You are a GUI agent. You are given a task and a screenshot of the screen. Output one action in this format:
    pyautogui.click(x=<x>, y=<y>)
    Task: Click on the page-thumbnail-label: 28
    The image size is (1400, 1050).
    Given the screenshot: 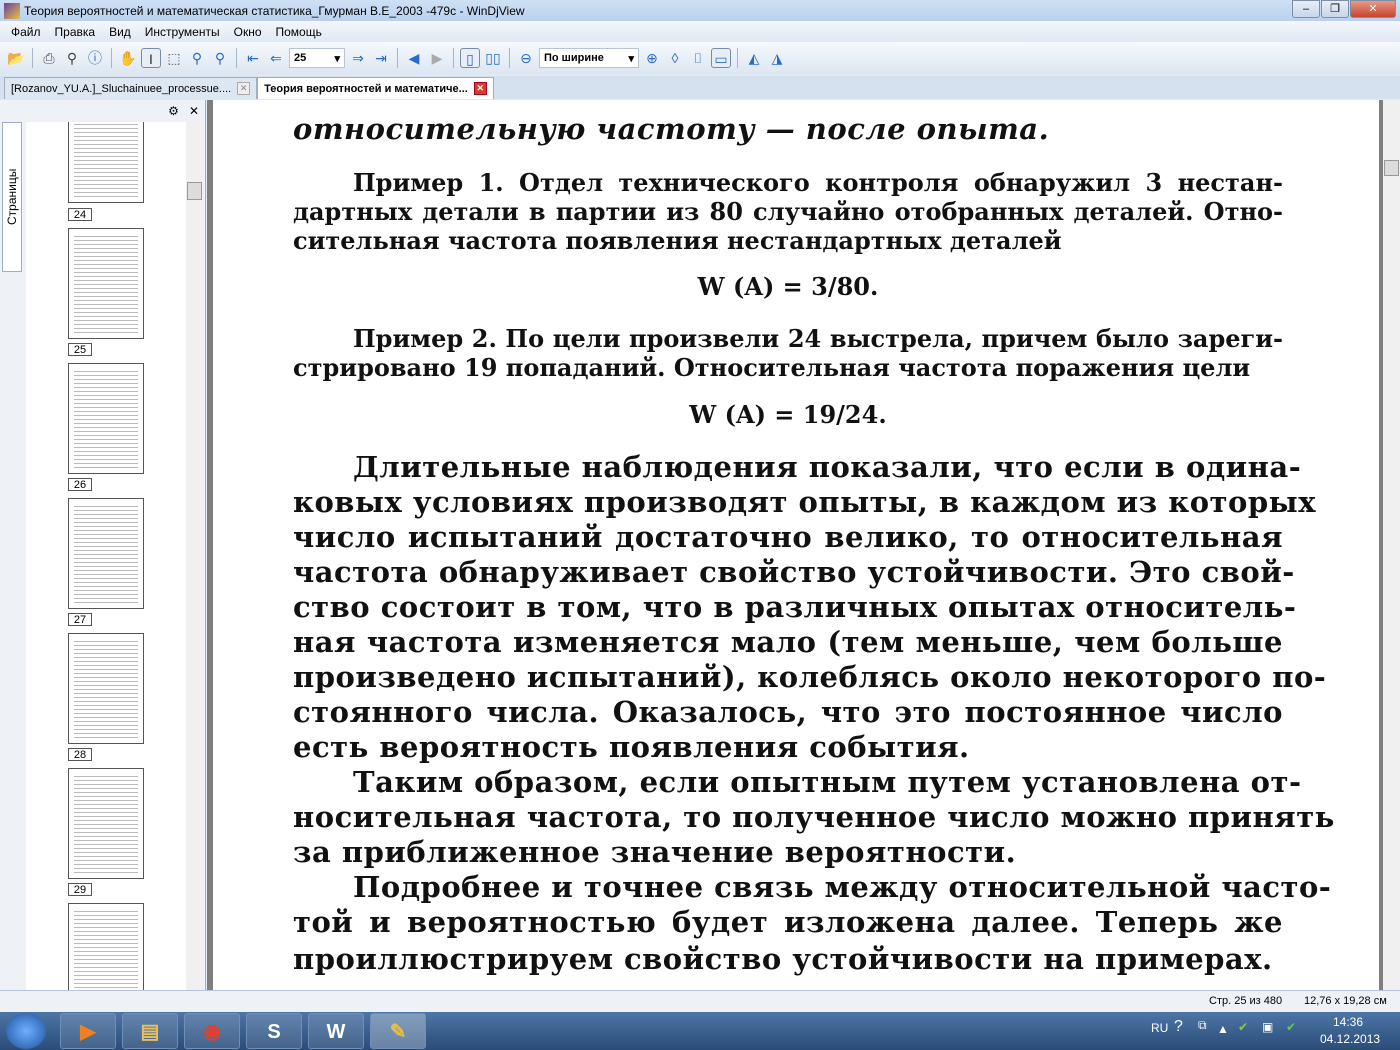 What is the action you would take?
    pyautogui.click(x=80, y=754)
    